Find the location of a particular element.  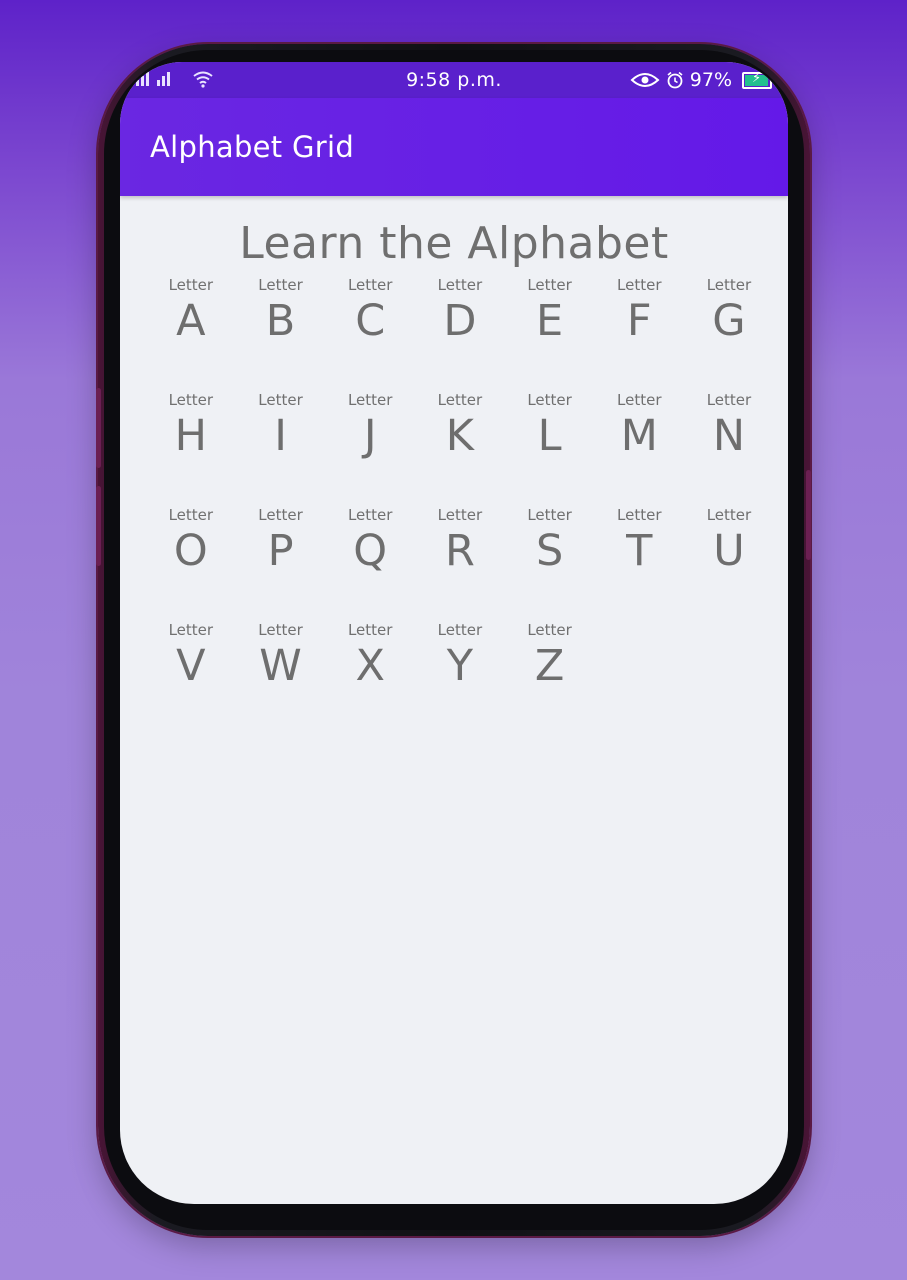

letter-cell-o: Letter O is located at coordinates (191, 561).